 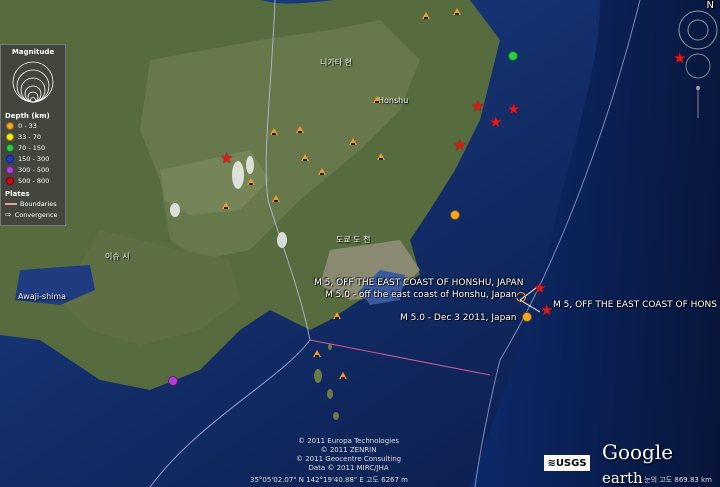 I want to click on navigation-controls: N, so click(x=698, y=60).